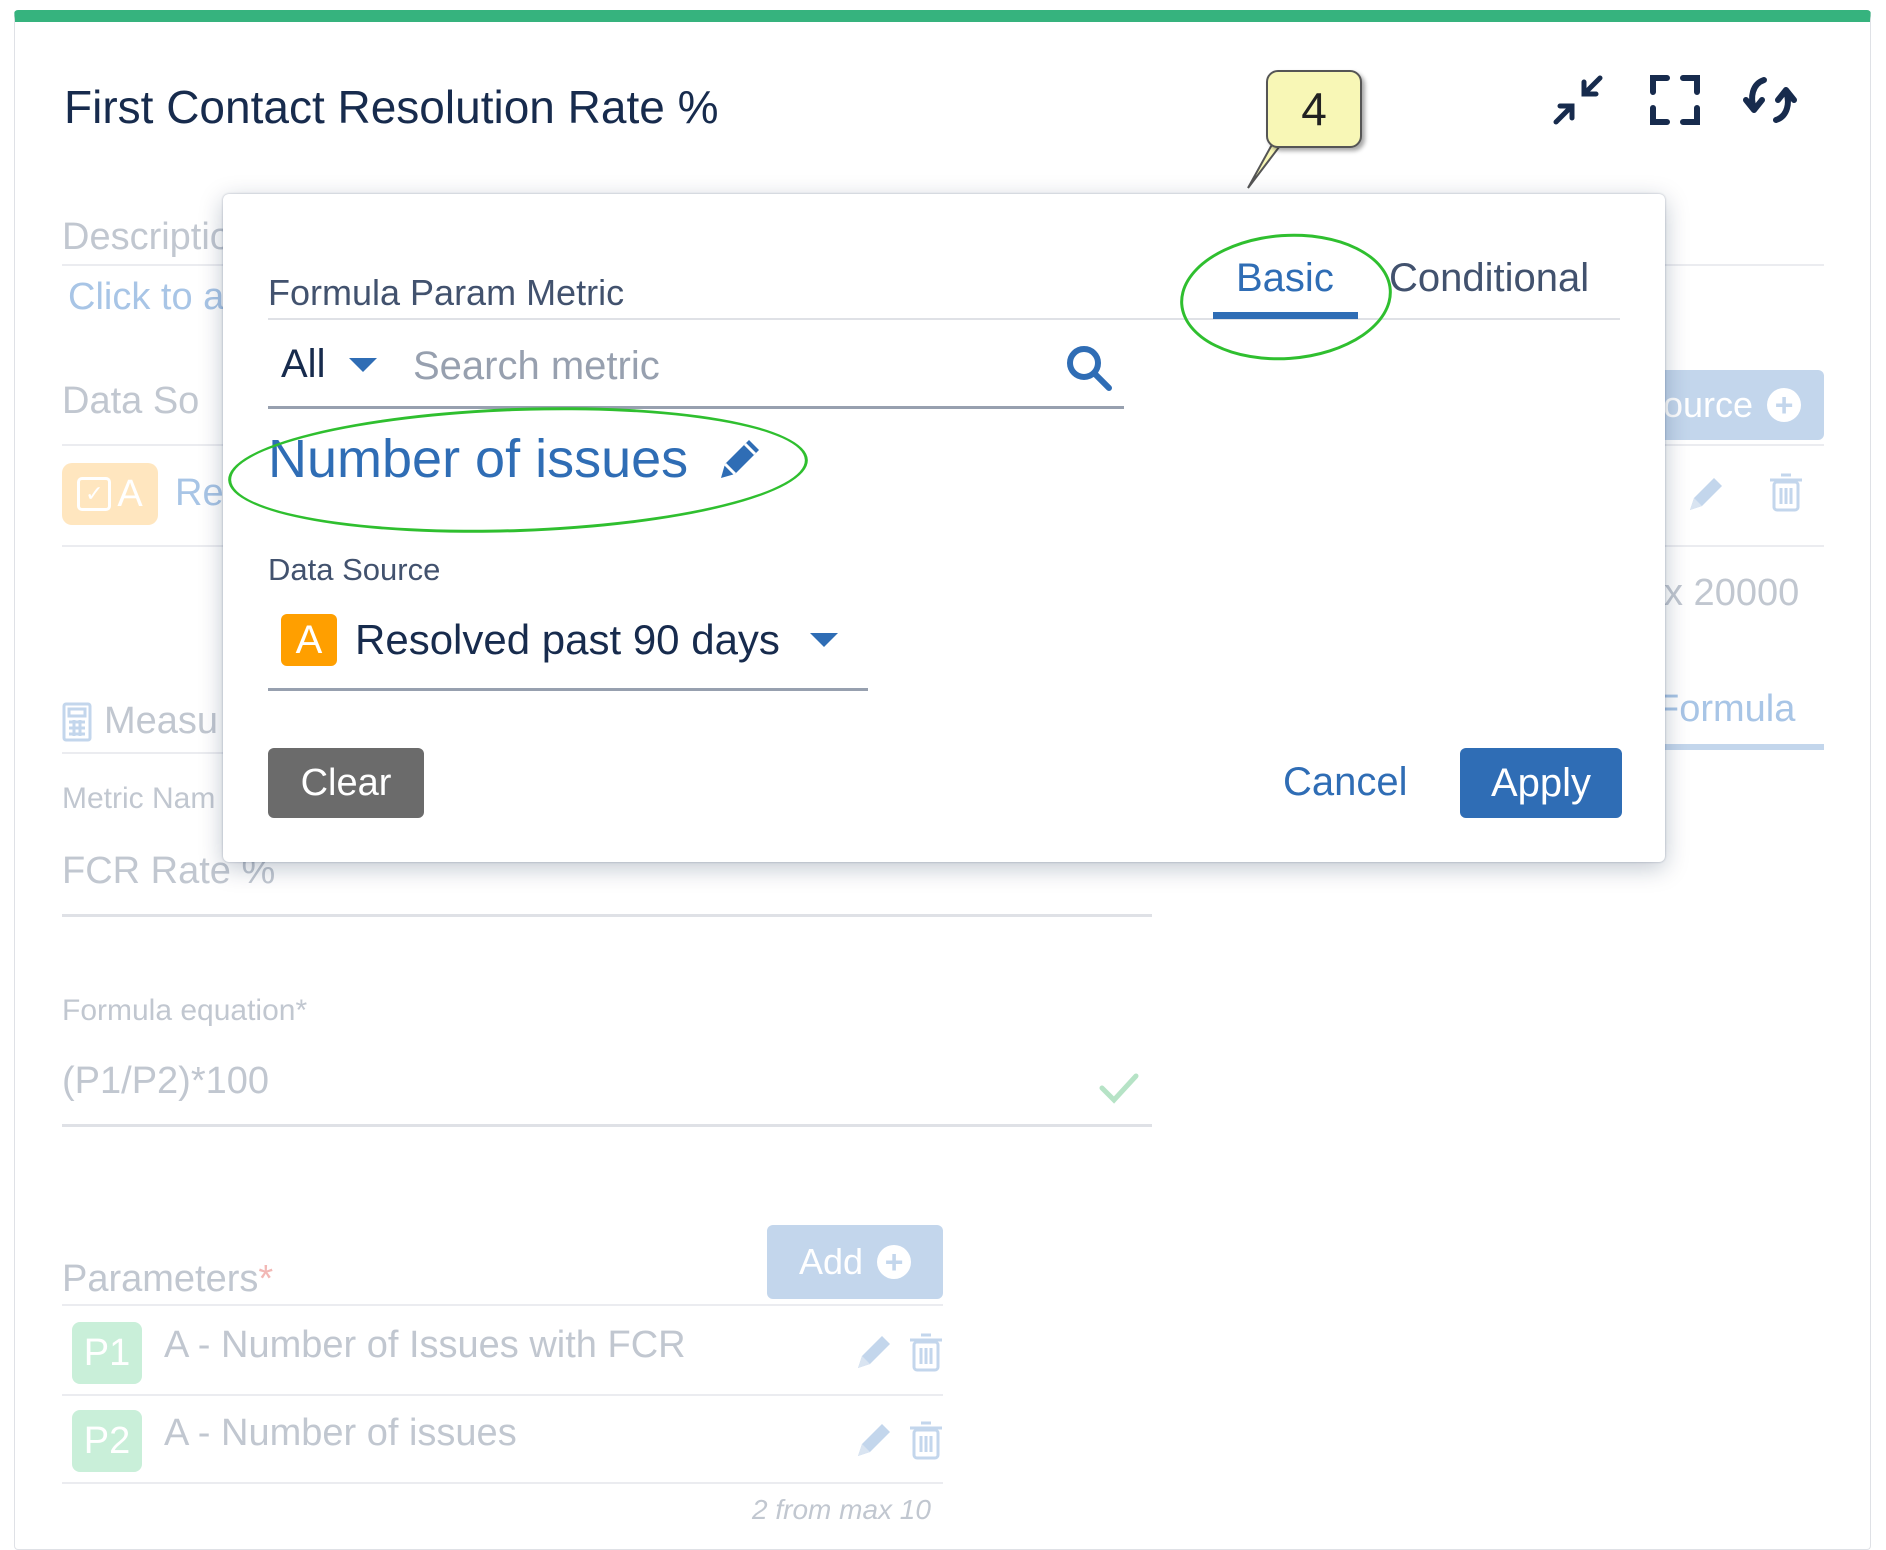 The image size is (1886, 1550). Describe the element at coordinates (567, 639) in the screenshot. I see `data-source-selected-value: Resolved past 90 days` at that location.